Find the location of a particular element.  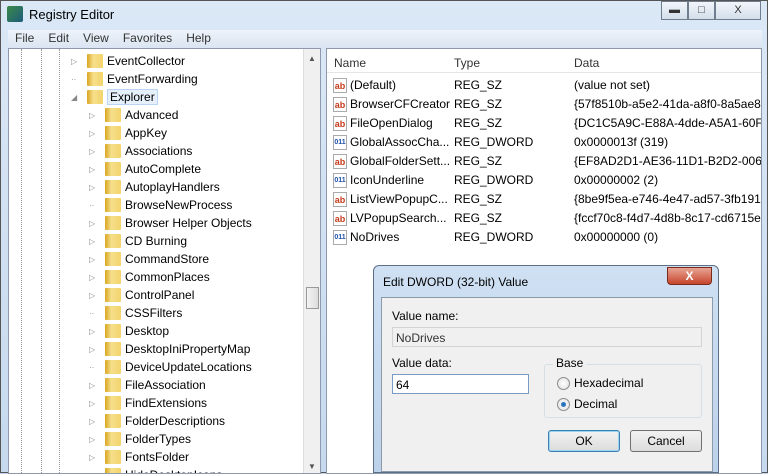

tree-item: ▷ CommonPlaces is located at coordinates (149, 277).